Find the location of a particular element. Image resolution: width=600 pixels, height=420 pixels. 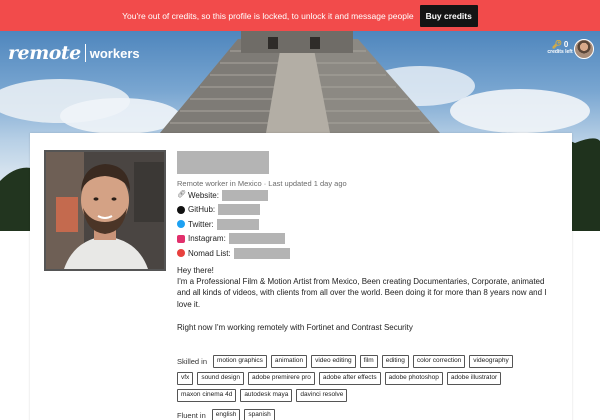

key-icon: 🔑︎ is located at coordinates (556, 44).